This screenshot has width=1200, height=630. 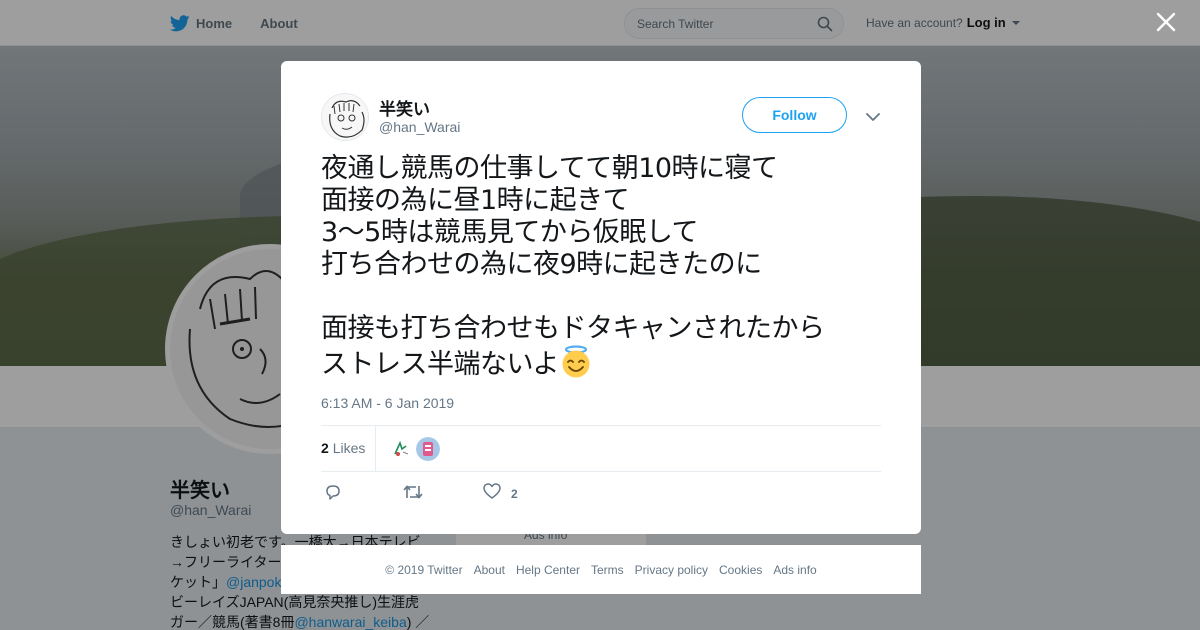 I want to click on reply-button, so click(x=333, y=494).